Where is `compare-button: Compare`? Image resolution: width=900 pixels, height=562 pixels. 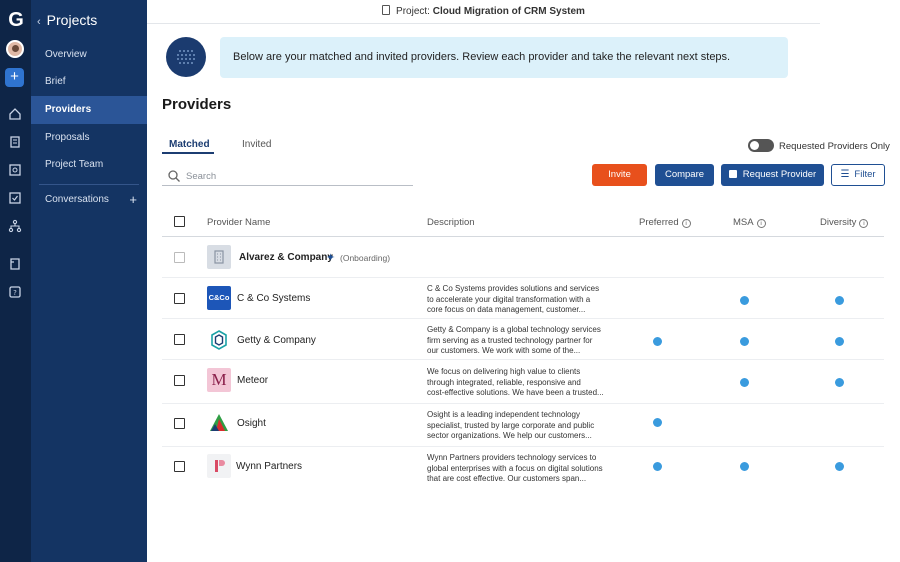 compare-button: Compare is located at coordinates (684, 175).